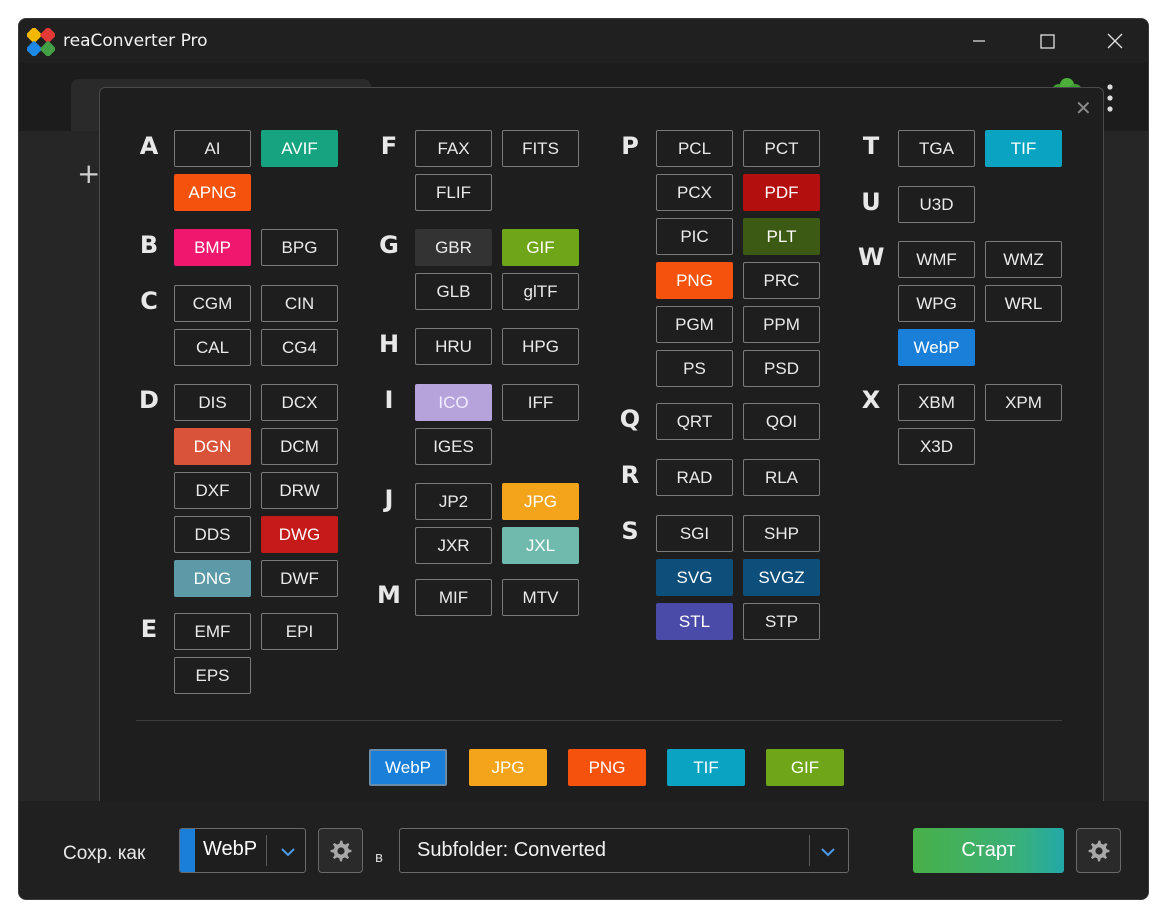 The height and width of the screenshot is (918, 1167). What do you see at coordinates (781, 533) in the screenshot?
I see `format-button-shp: SHP` at bounding box center [781, 533].